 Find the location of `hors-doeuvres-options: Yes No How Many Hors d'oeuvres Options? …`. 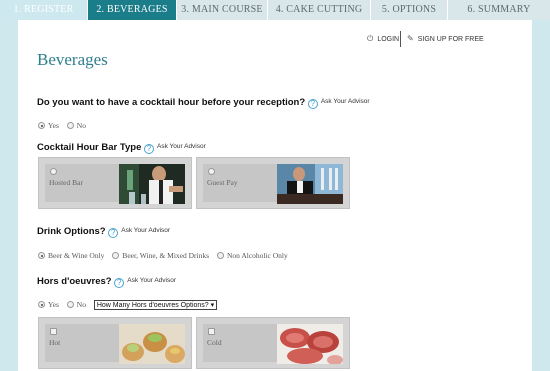

hors-doeuvres-options: Yes No How Many Hors d'oeuvres Options? … is located at coordinates (128, 305).